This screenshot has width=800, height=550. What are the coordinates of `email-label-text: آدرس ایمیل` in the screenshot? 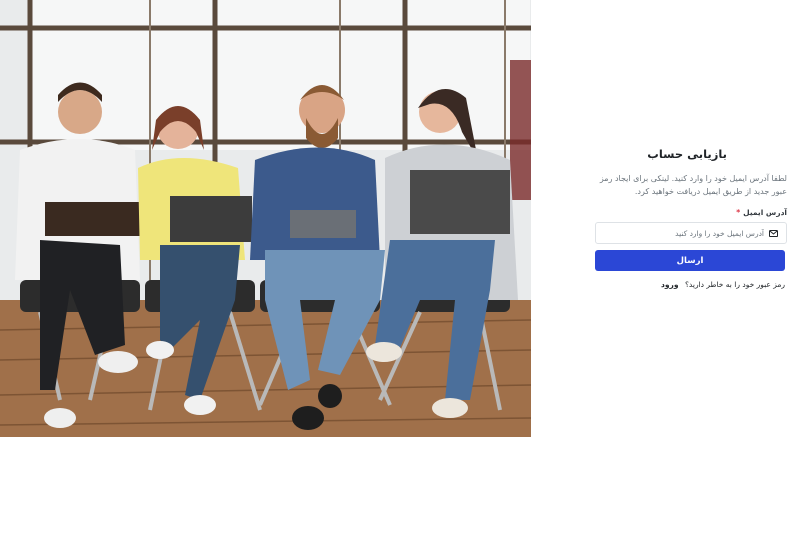 It's located at (765, 212).